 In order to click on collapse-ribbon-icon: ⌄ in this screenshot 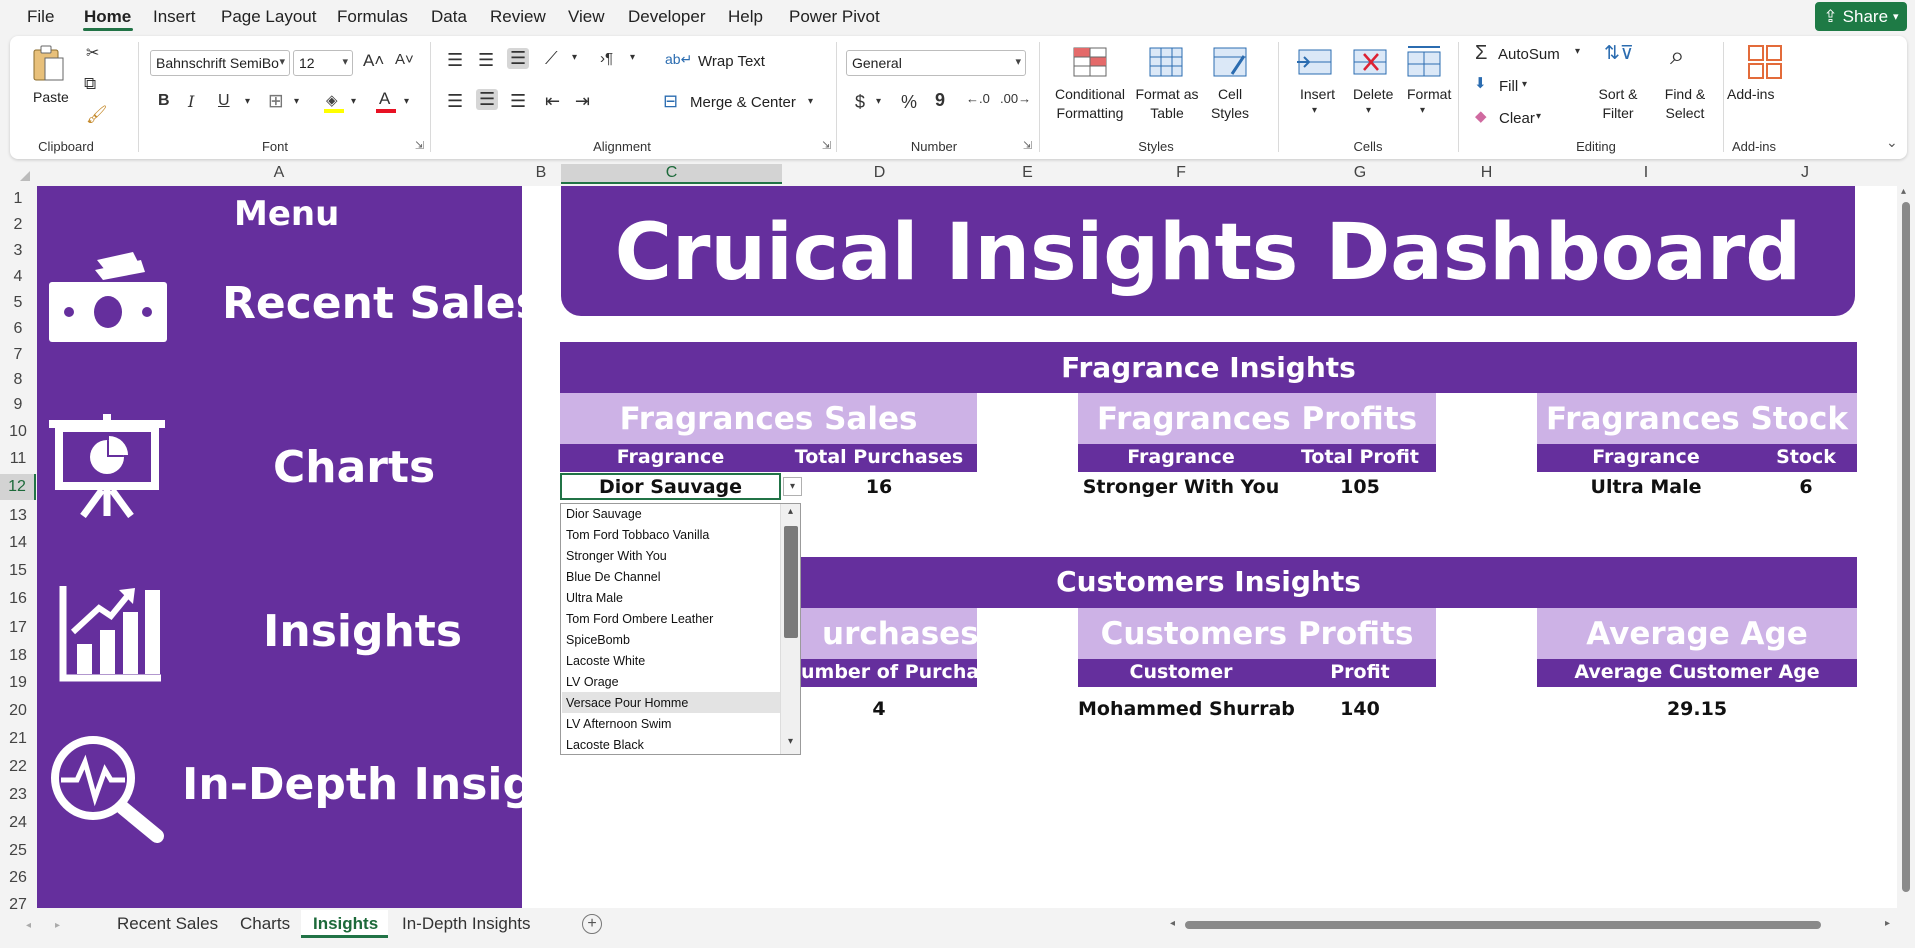, I will do `click(1892, 142)`.